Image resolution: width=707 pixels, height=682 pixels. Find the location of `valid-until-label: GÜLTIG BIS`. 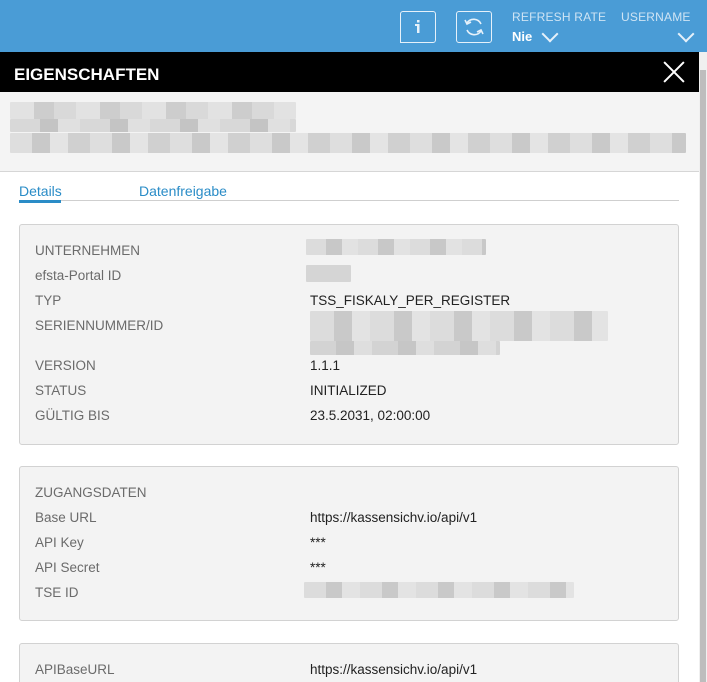

valid-until-label: GÜLTIG BIS is located at coordinates (72, 415).